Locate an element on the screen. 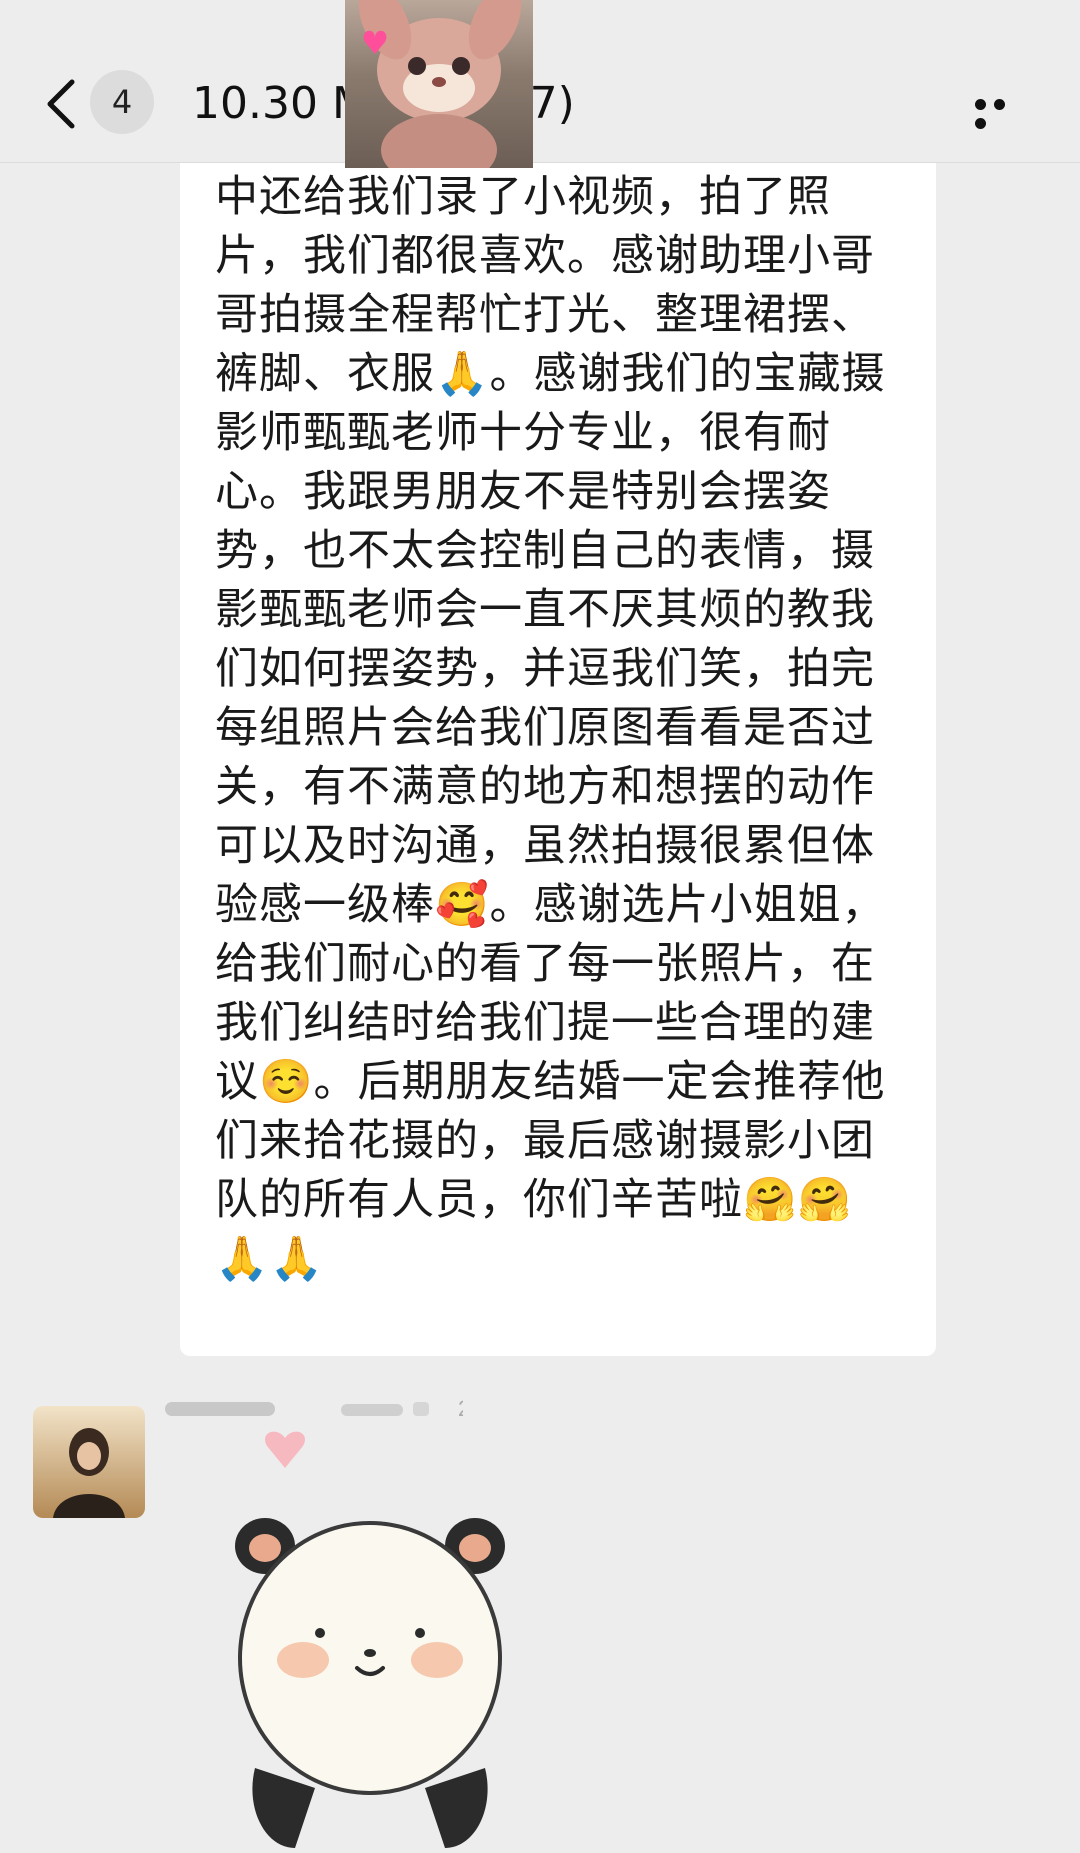  svg-text: 2 is located at coordinates (460, 1408).